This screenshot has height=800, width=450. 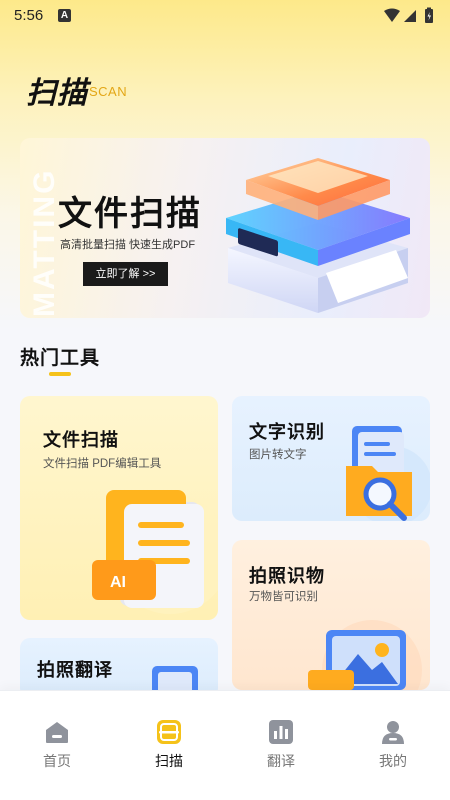 What do you see at coordinates (57, 732) in the screenshot?
I see `home-icon` at bounding box center [57, 732].